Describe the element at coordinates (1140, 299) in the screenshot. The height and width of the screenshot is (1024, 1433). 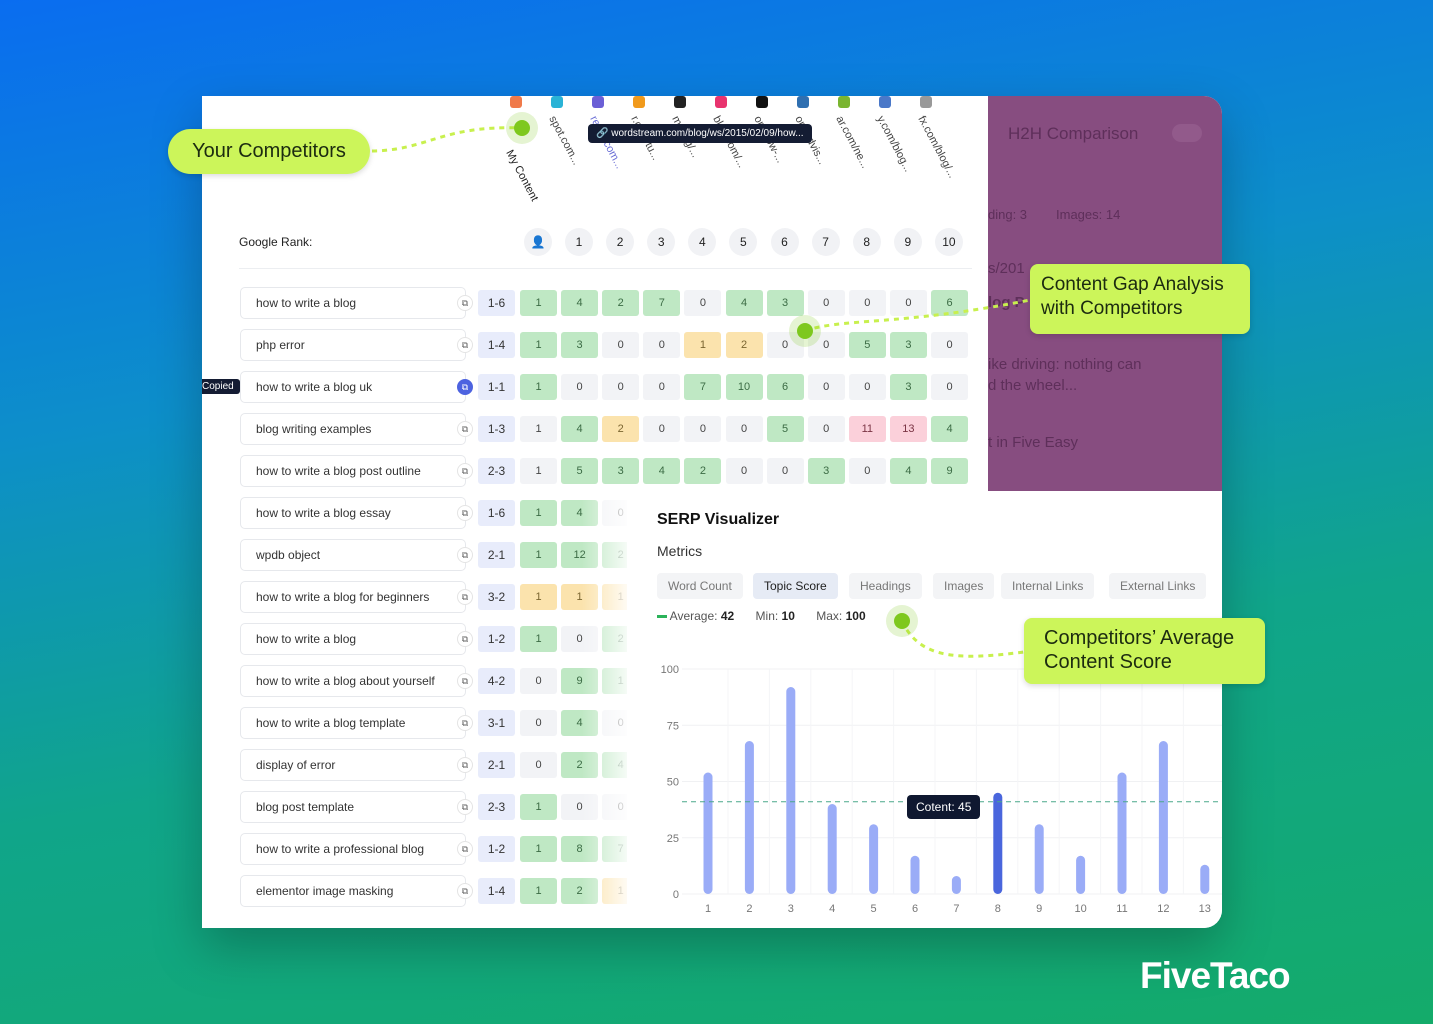
I see `callout-content-gap: Content Gap Analysis with Competitors` at that location.